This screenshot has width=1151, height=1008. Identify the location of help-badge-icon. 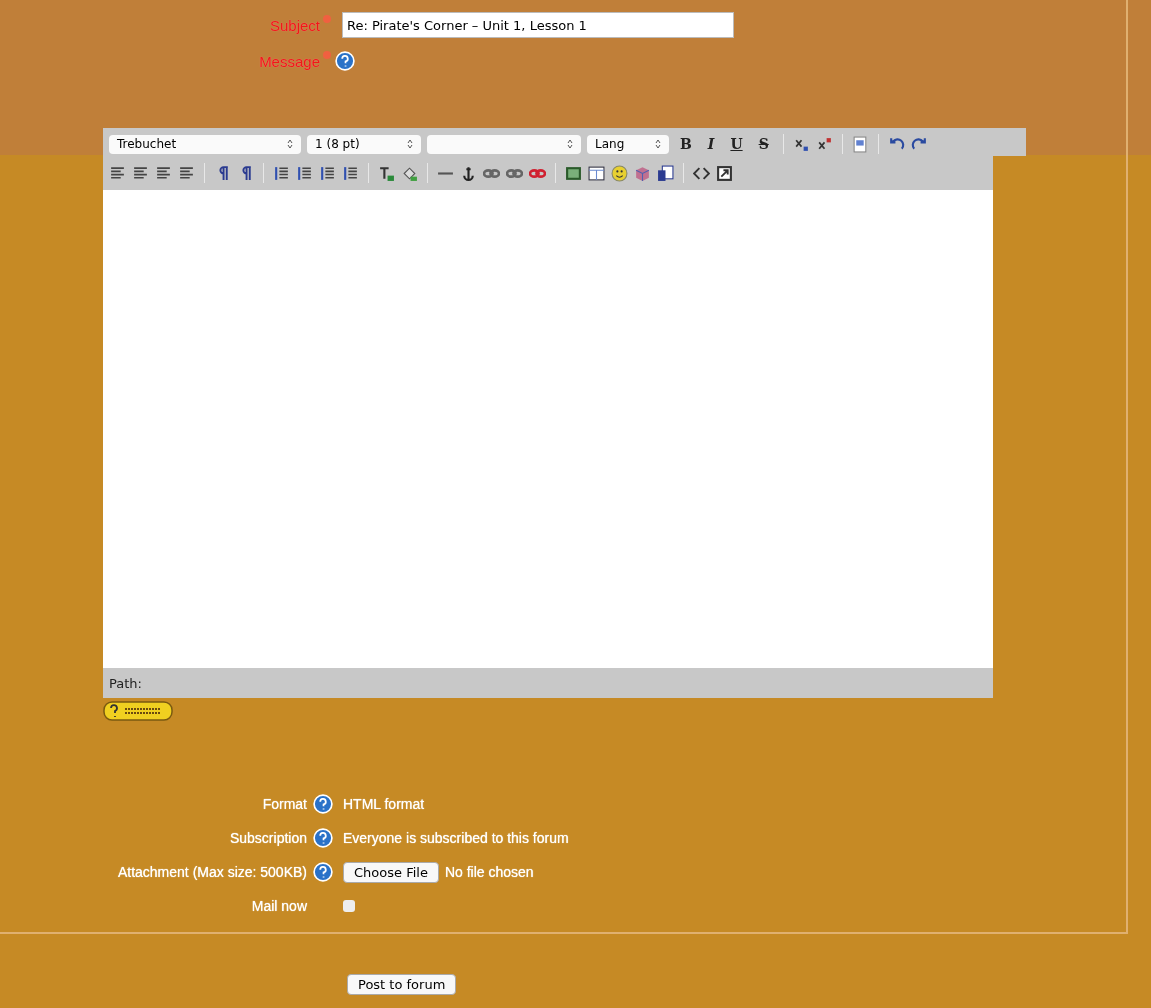
(138, 711).